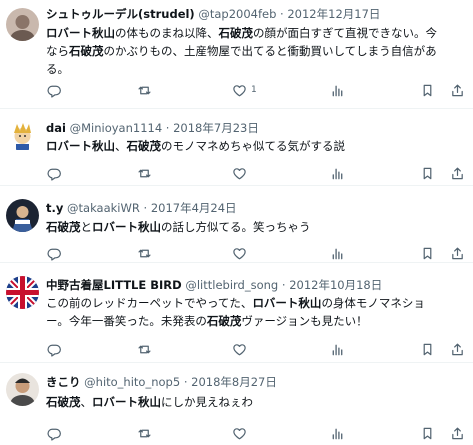 The height and width of the screenshot is (445, 473). Describe the element at coordinates (333, 14) in the screenshot. I see `tweet-date: 2012年12月17日` at that location.